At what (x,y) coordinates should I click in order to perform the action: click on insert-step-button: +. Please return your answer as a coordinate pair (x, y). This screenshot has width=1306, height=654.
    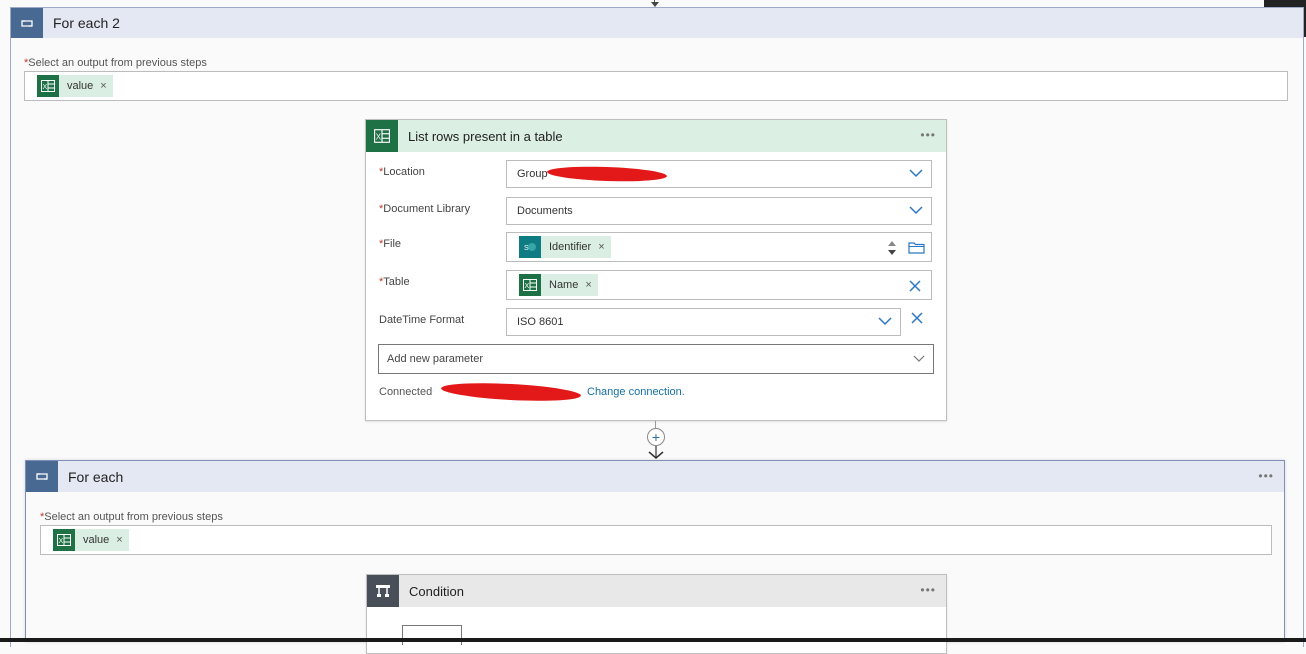
    Looking at the image, I should click on (656, 437).